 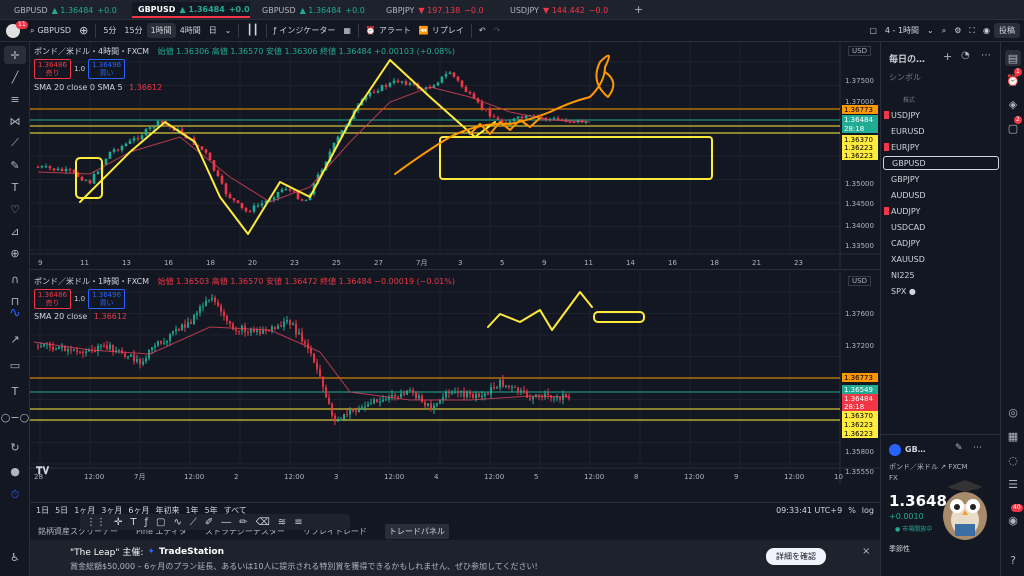 I want to click on highlighter-icon: ✐, so click(x=209, y=522).